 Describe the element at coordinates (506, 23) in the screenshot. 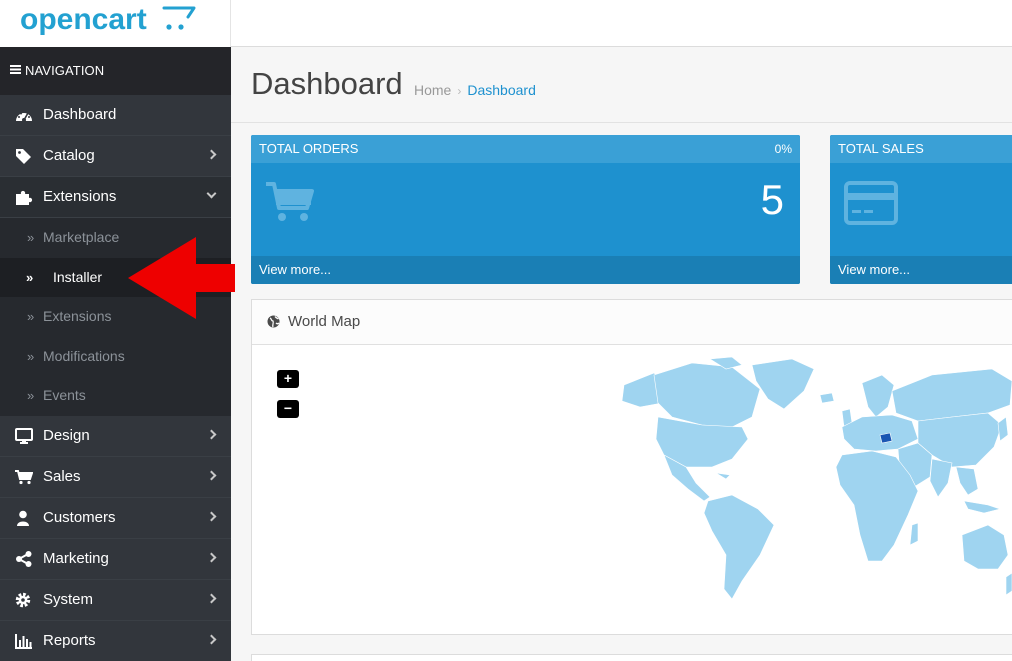

I see `top-header: opencart` at that location.